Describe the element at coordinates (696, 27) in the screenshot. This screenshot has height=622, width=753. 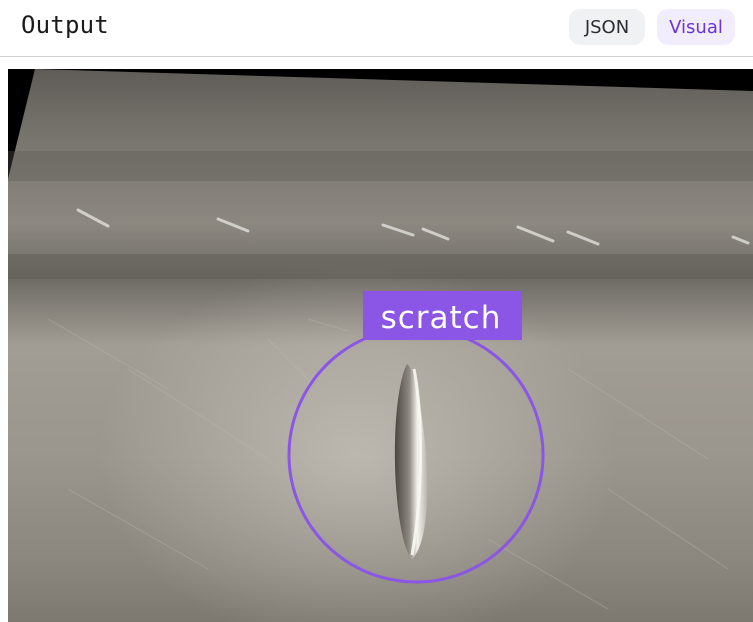
I see `tab-visual: Visual` at that location.